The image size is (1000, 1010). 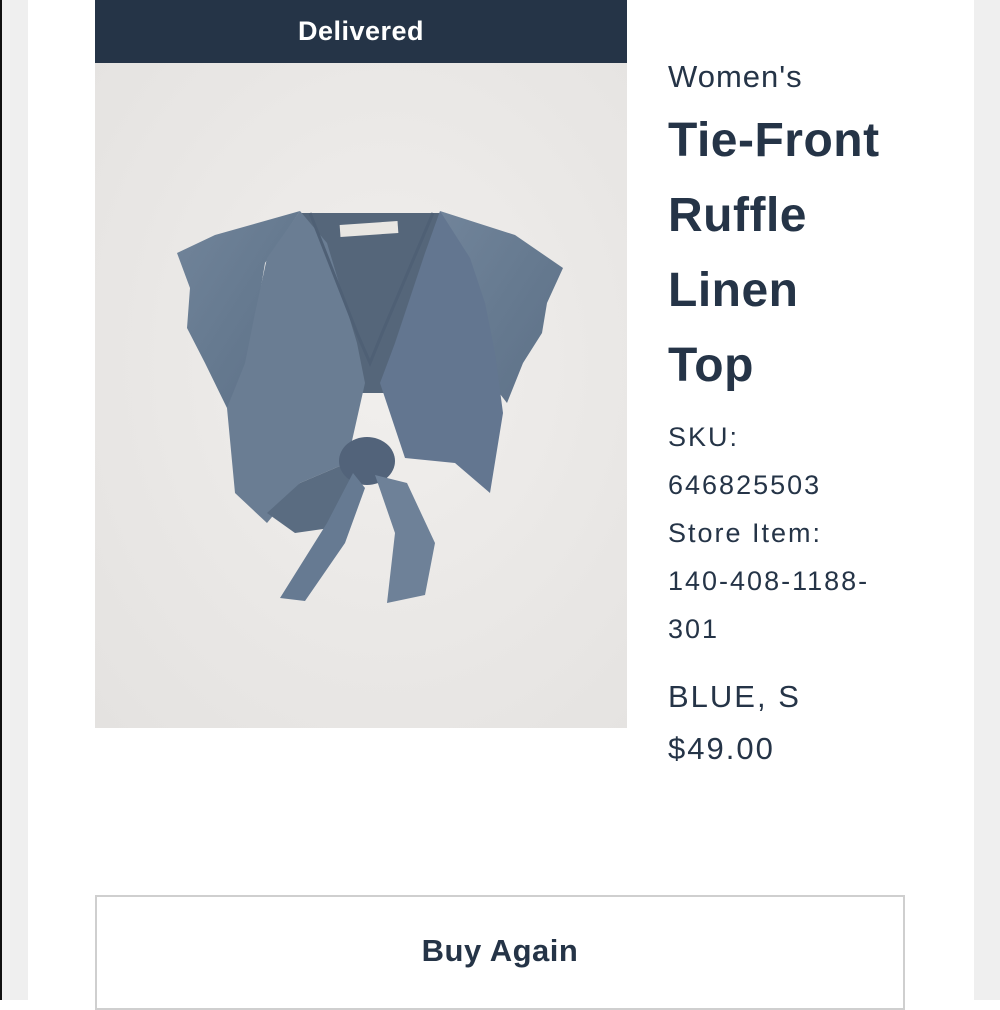 What do you see at coordinates (694, 629) in the screenshot?
I see `store-item-value-line: 301` at bounding box center [694, 629].